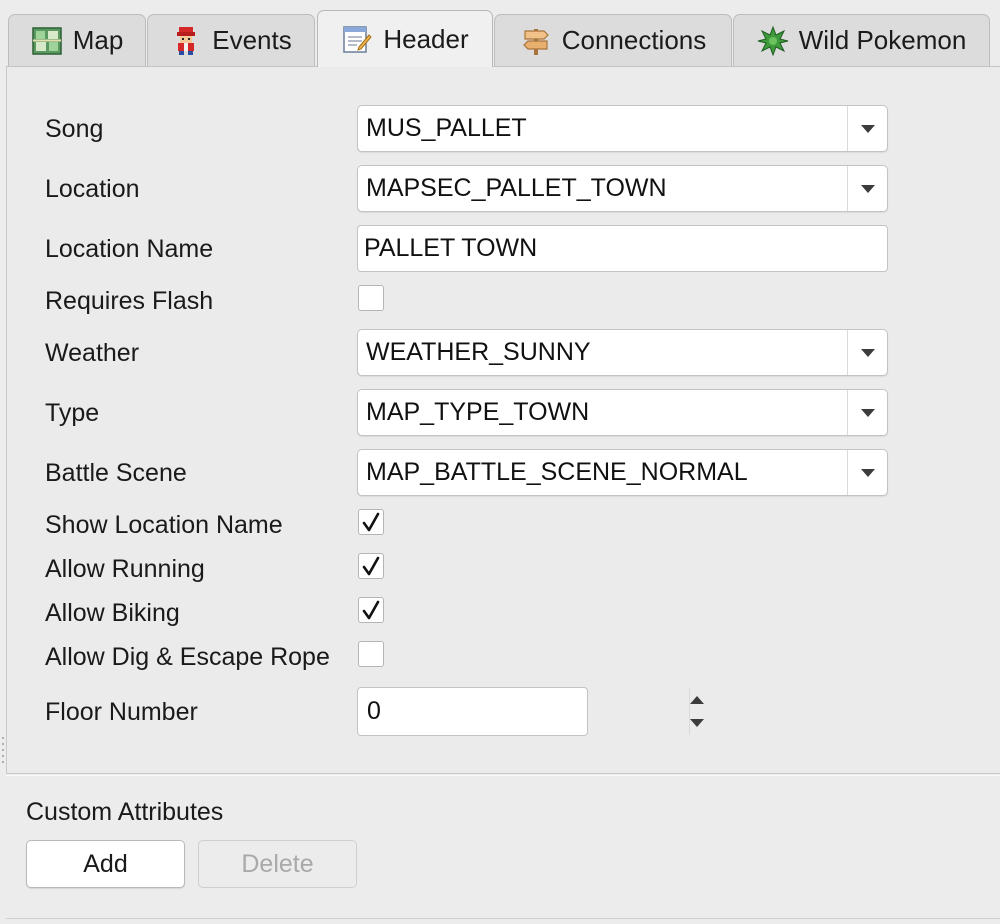 The height and width of the screenshot is (924, 1000). I want to click on allow-biking-checkbox, so click(371, 610).